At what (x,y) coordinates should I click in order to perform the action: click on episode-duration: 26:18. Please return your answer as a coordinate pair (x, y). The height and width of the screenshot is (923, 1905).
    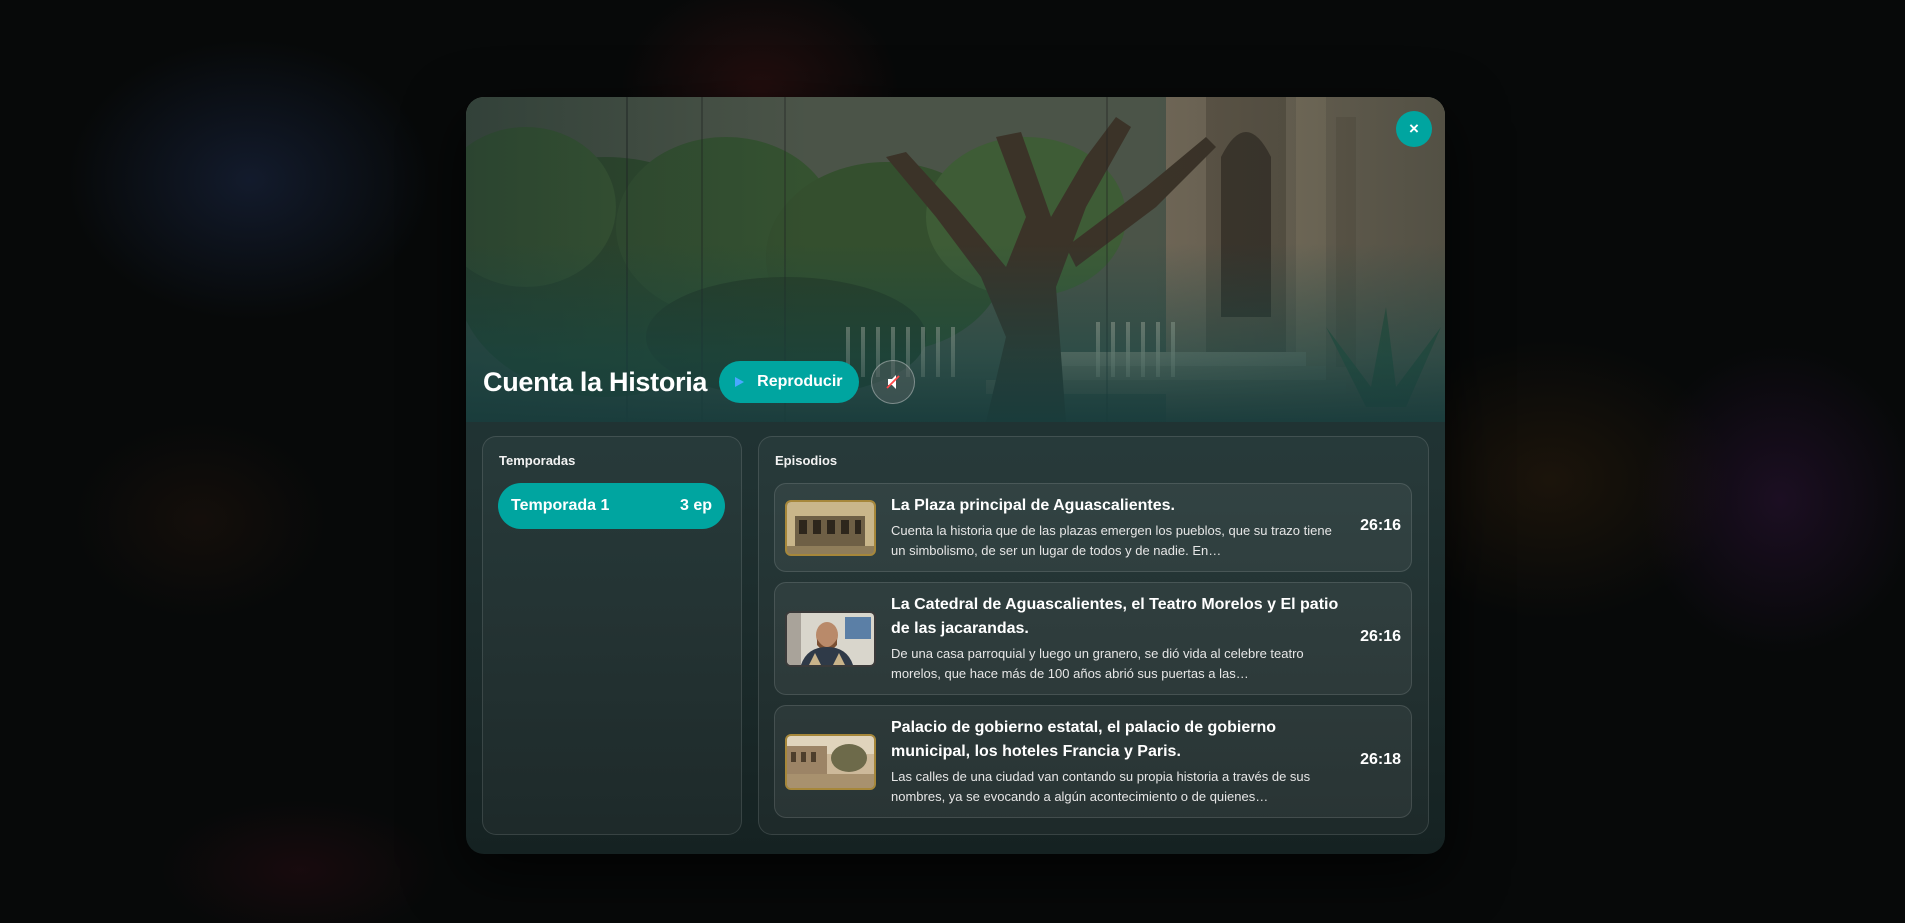
    Looking at the image, I should click on (1380, 759).